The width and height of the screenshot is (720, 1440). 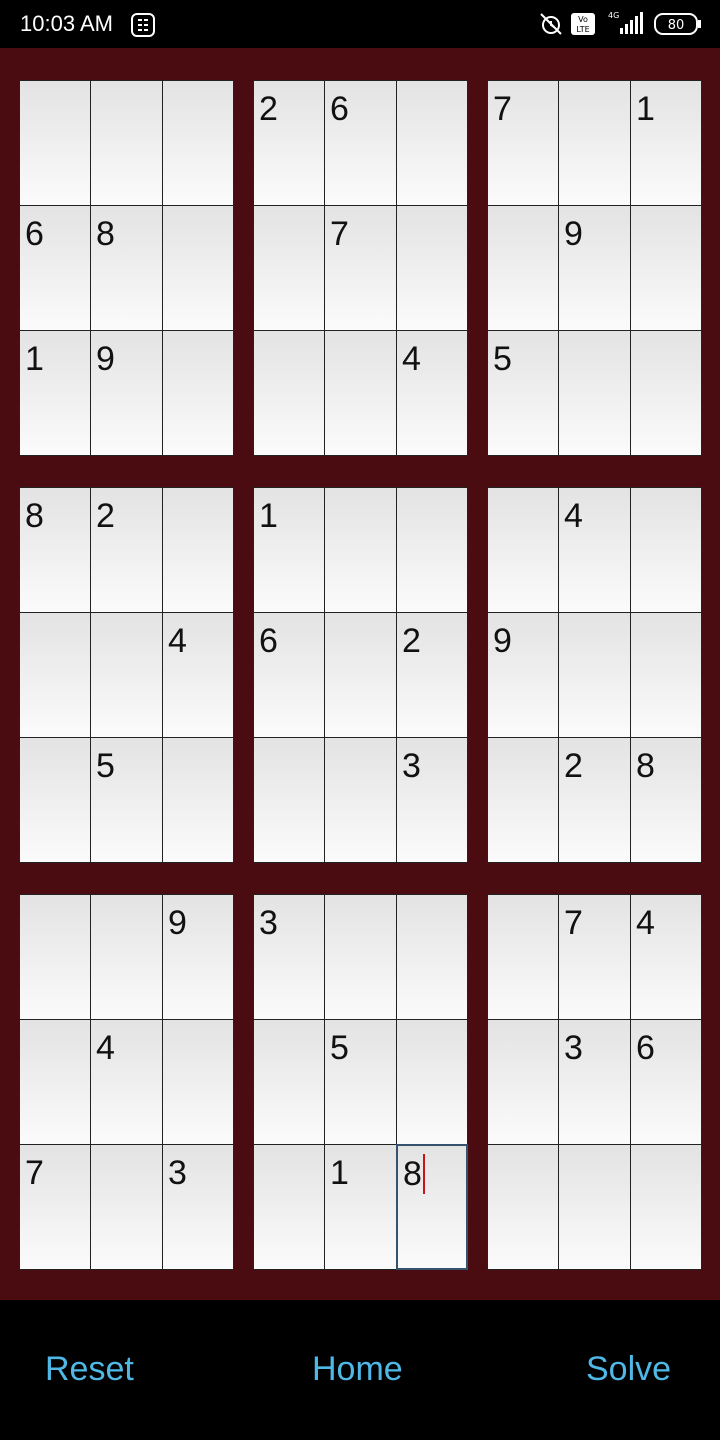 What do you see at coordinates (339, 1048) in the screenshot?
I see `cell-value: 5` at bounding box center [339, 1048].